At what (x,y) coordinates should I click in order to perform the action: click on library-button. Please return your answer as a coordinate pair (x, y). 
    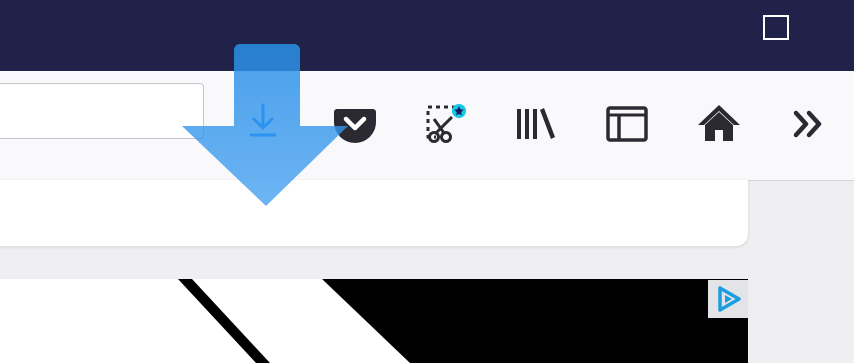
    Looking at the image, I should click on (536, 124).